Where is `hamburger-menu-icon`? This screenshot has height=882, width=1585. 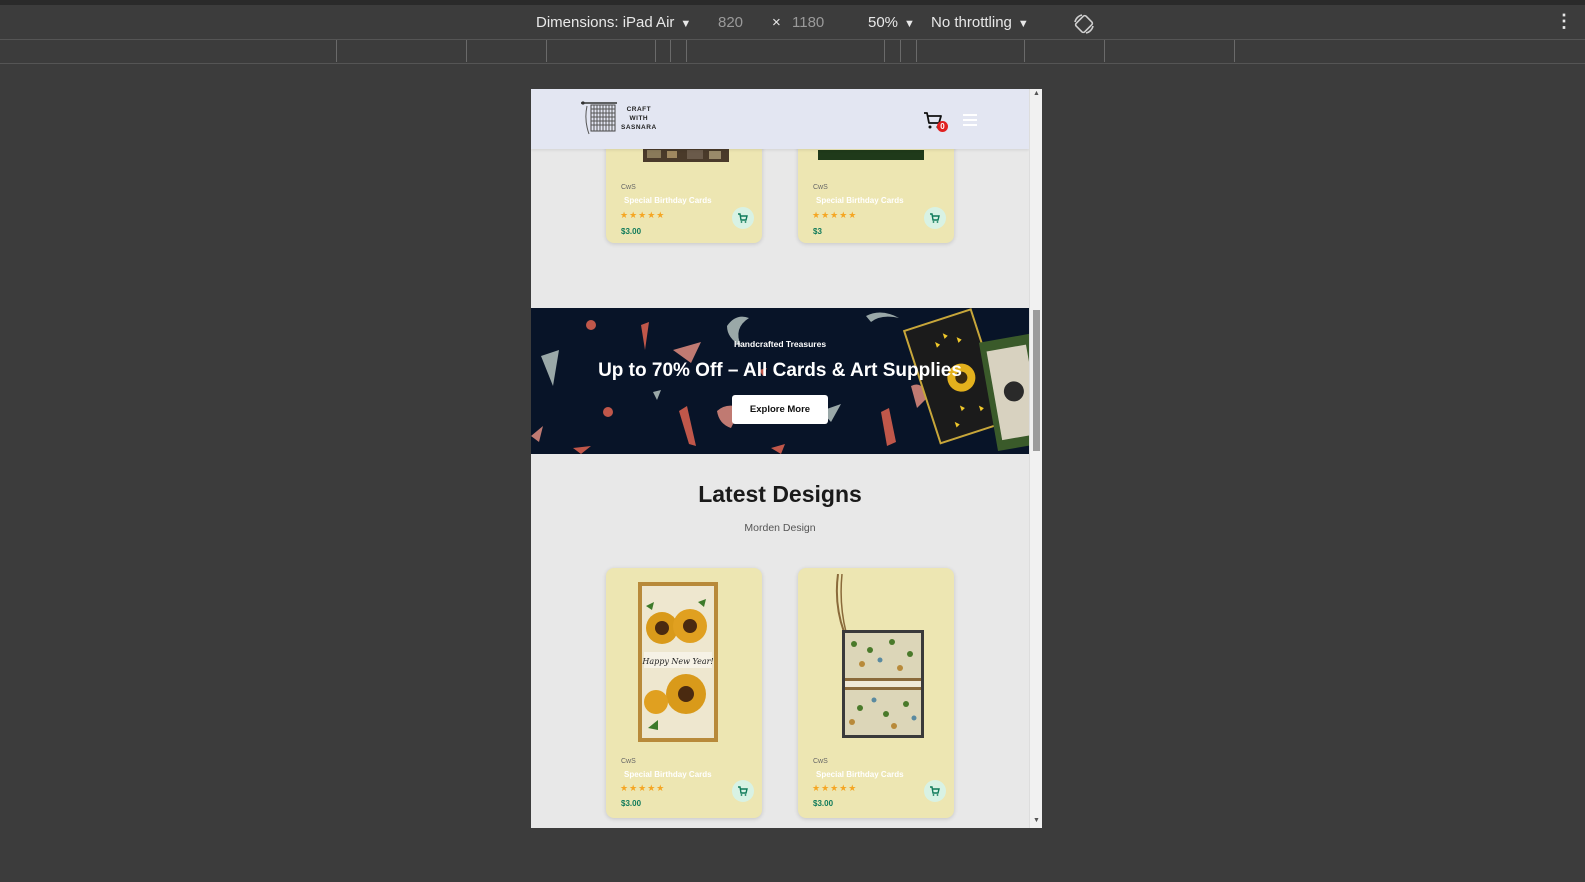 hamburger-menu-icon is located at coordinates (970, 120).